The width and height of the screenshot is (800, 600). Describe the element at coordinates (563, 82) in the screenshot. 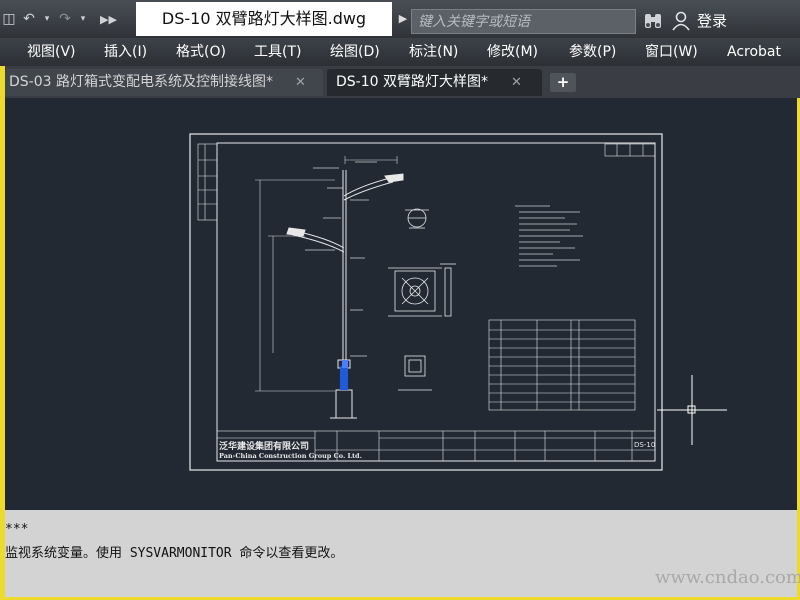

I see `new-tab-button: +` at that location.